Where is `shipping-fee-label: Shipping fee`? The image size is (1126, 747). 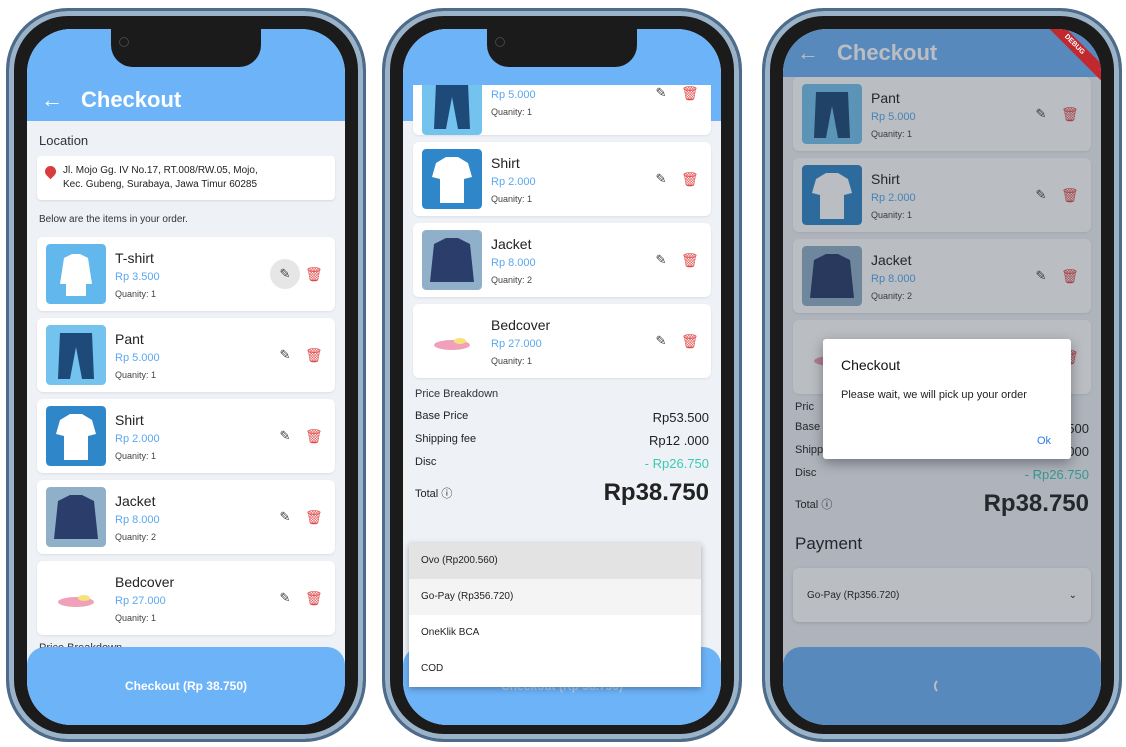 shipping-fee-label: Shipping fee is located at coordinates (446, 439).